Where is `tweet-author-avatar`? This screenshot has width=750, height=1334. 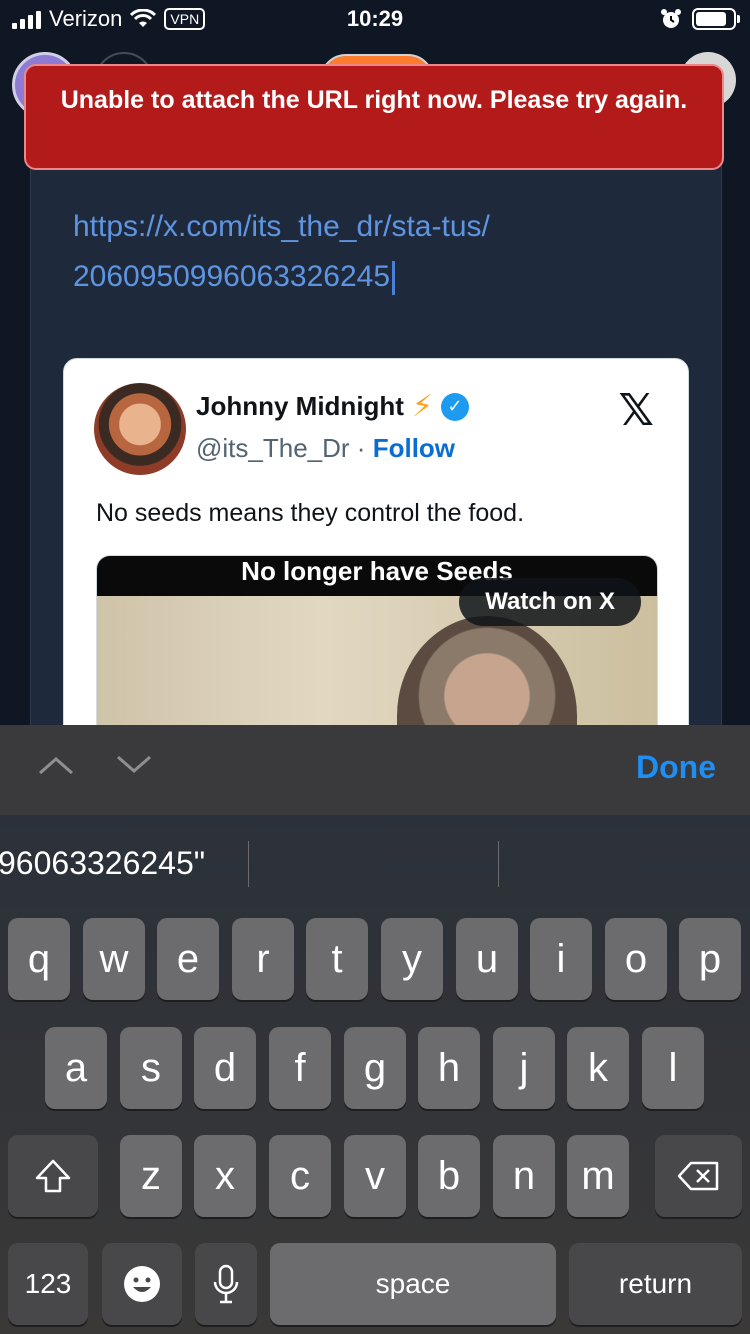
tweet-author-avatar is located at coordinates (140, 429).